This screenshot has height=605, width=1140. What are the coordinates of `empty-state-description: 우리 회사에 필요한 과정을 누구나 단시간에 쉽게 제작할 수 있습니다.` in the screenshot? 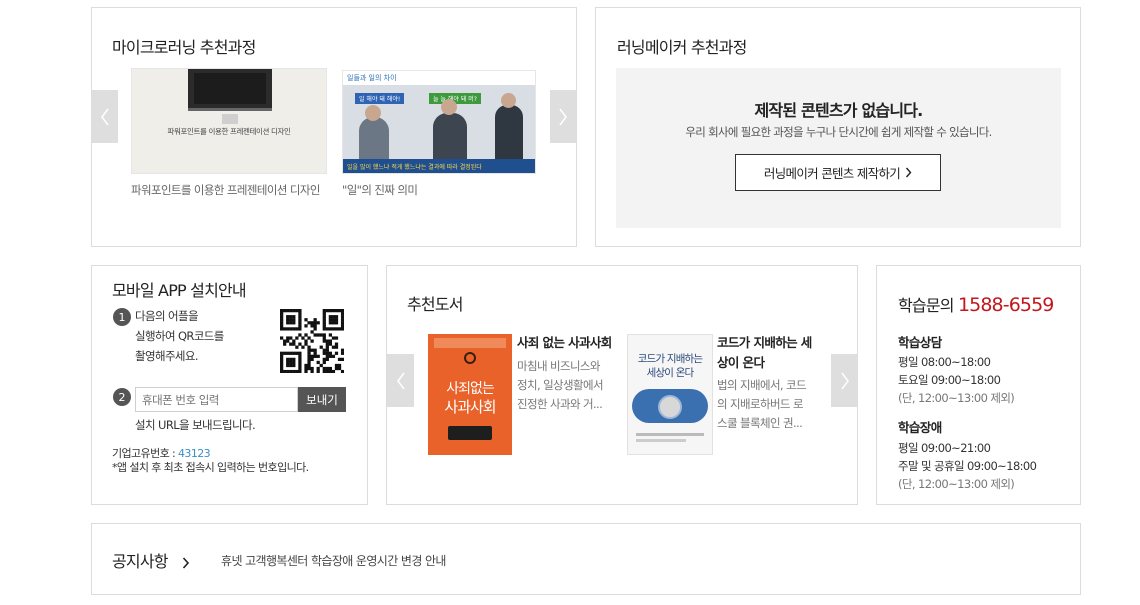 It's located at (838, 132).